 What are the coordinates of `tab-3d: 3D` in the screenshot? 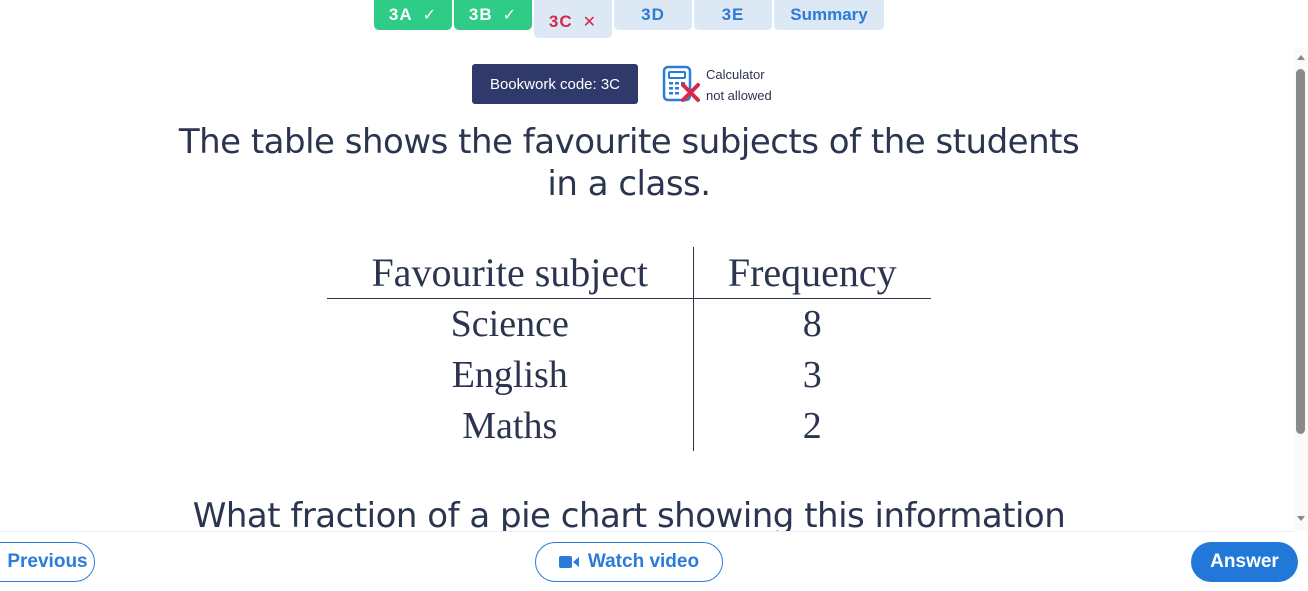 It's located at (653, 15).